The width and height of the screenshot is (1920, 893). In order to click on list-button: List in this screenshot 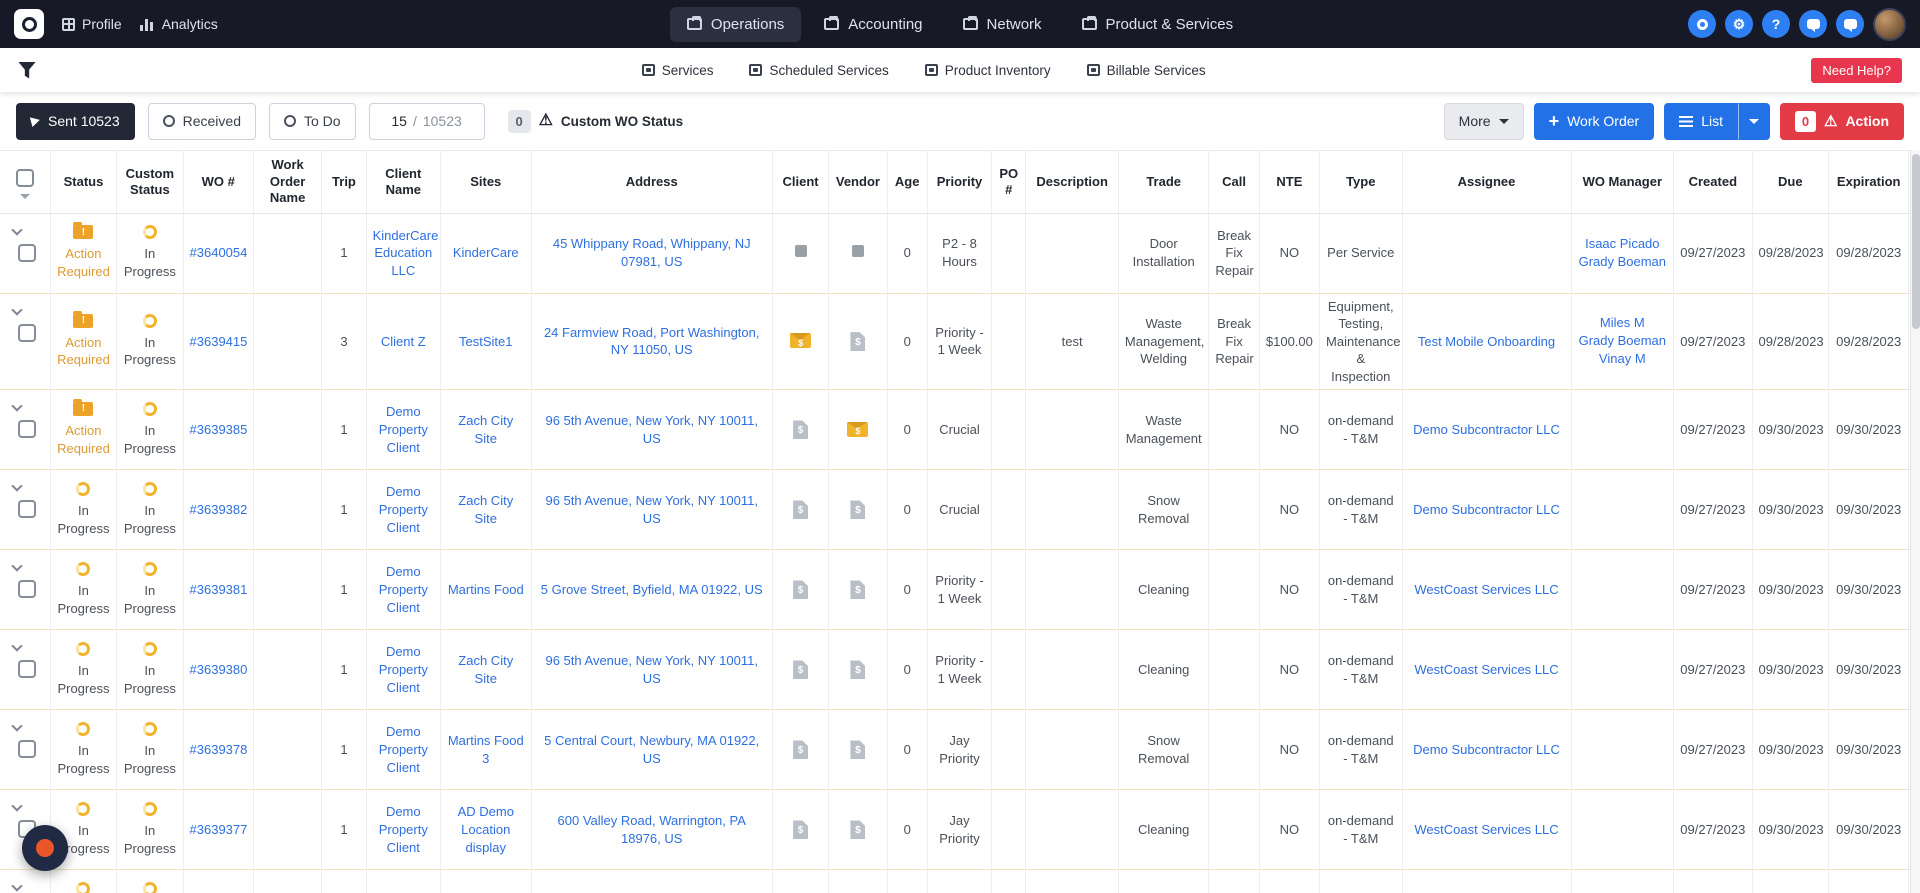, I will do `click(1701, 121)`.